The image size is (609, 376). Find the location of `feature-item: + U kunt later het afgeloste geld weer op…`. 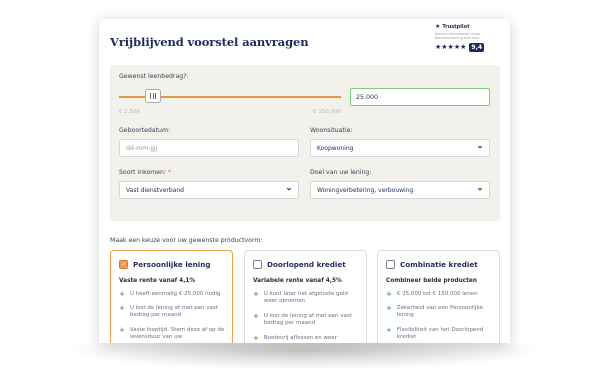

feature-item: + U kunt later het afgeloste geld weer op… is located at coordinates (300, 297).